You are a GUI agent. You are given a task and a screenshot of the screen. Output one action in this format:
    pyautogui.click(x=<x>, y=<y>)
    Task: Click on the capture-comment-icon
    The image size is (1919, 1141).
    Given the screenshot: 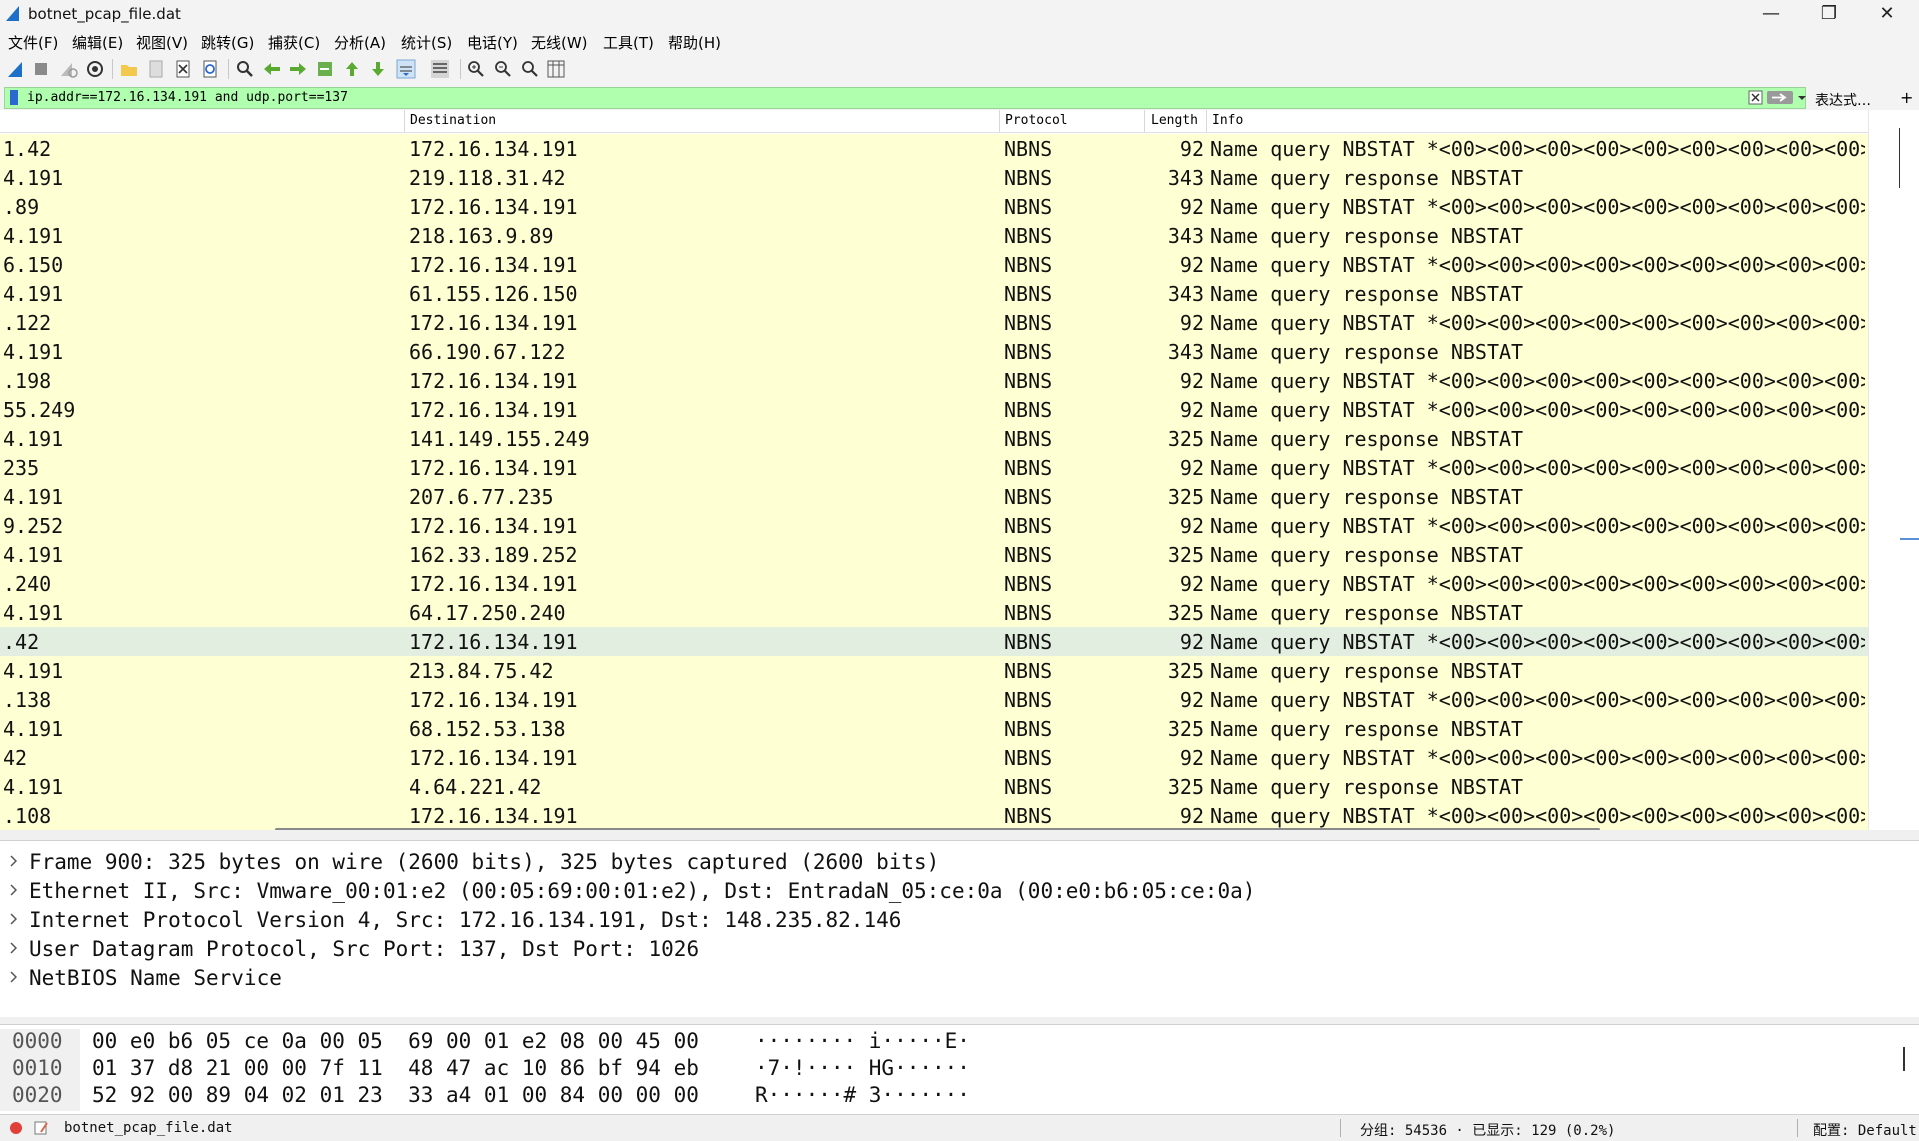 What is the action you would take?
    pyautogui.click(x=41, y=1128)
    